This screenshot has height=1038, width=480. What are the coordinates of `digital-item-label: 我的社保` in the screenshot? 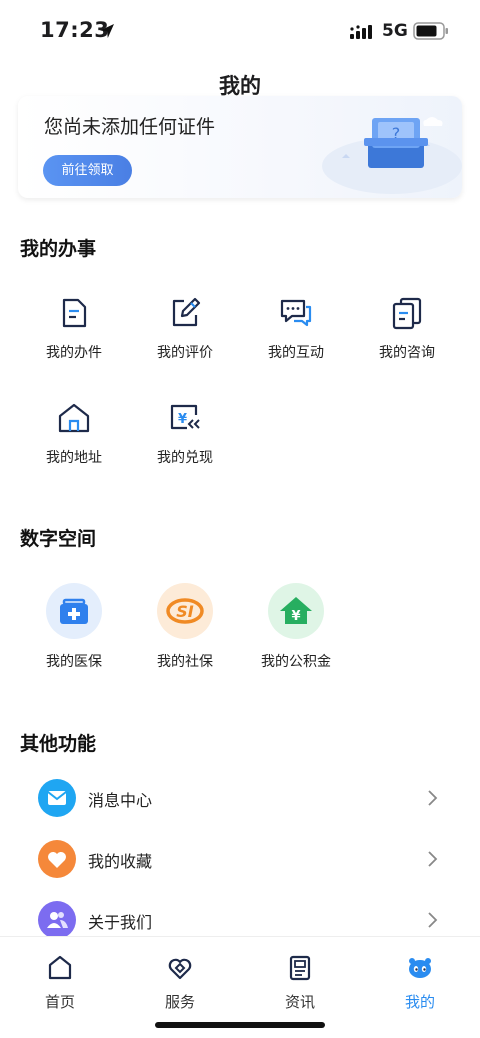 It's located at (185, 662).